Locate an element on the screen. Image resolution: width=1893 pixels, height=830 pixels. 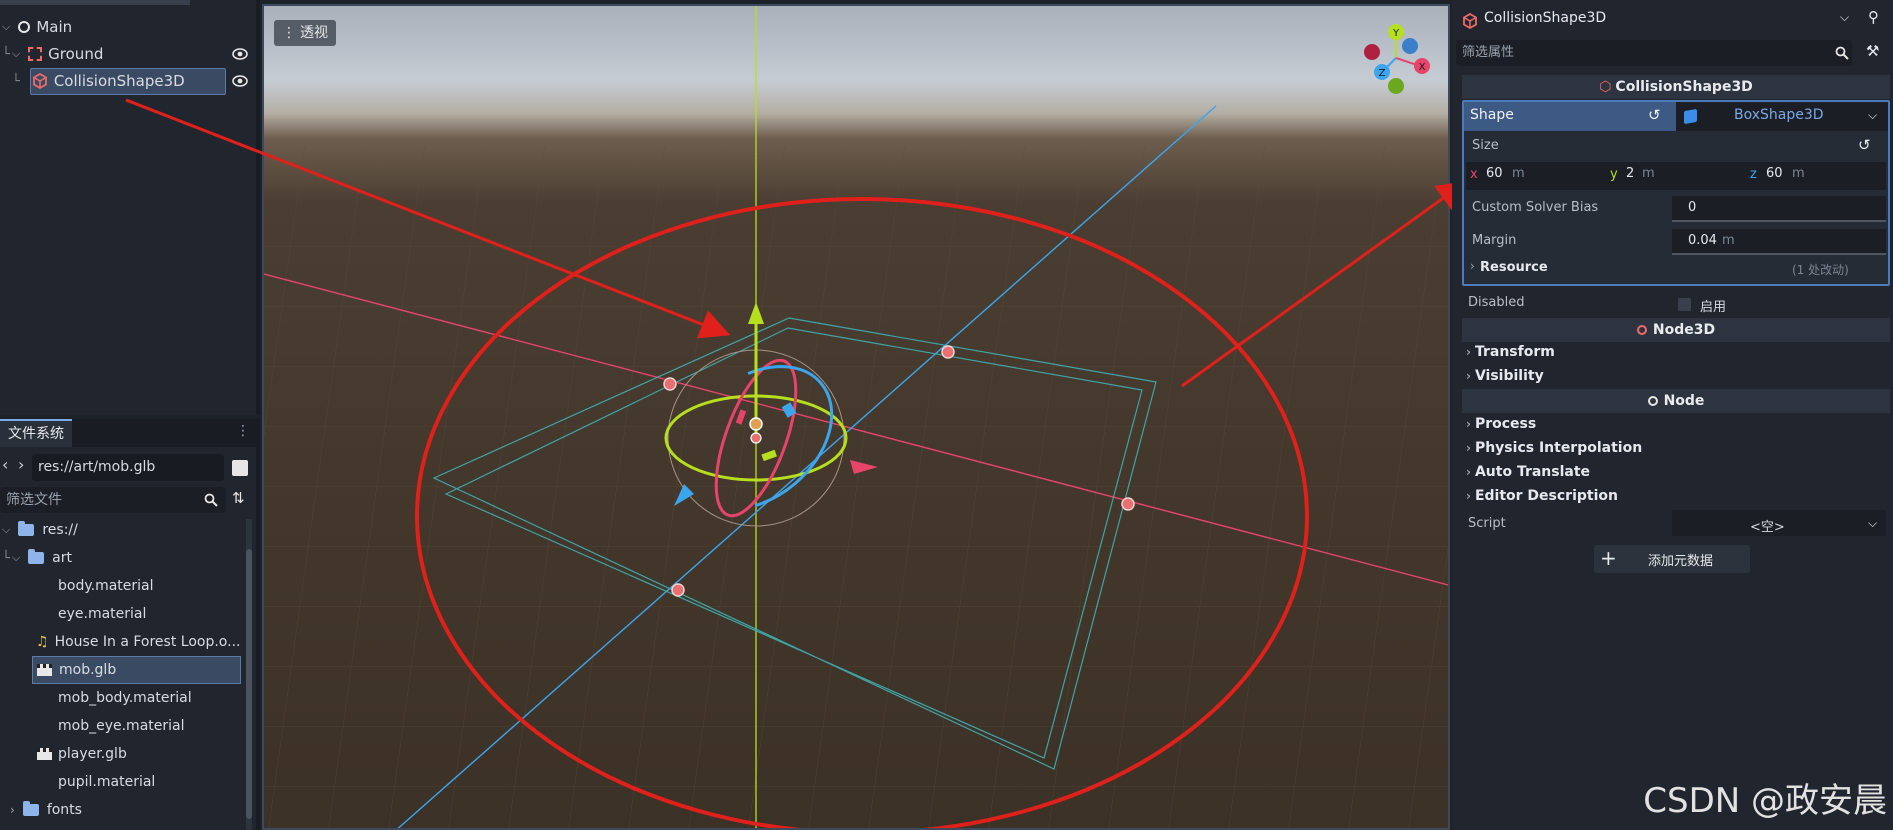
list-item: ⌵ res:// is located at coordinates (122, 530).